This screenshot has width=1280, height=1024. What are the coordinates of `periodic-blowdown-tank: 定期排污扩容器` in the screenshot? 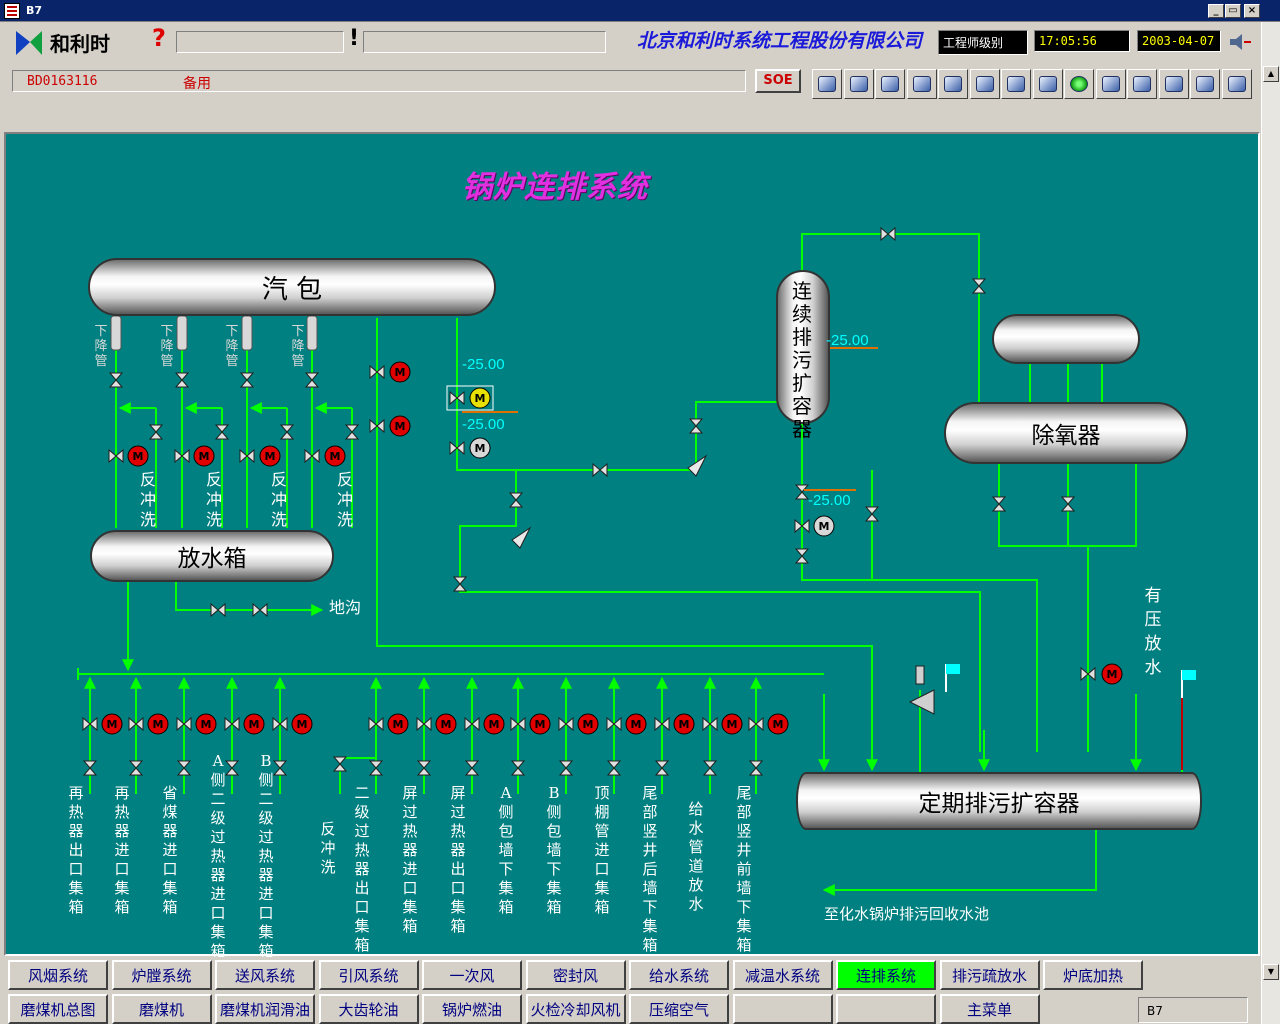 It's located at (999, 801).